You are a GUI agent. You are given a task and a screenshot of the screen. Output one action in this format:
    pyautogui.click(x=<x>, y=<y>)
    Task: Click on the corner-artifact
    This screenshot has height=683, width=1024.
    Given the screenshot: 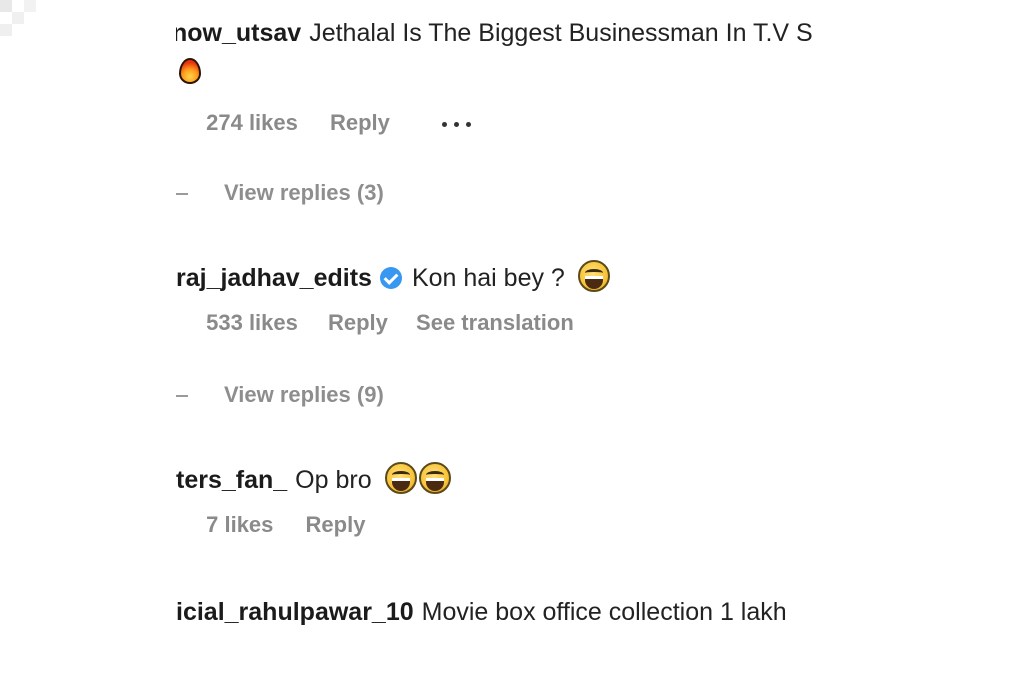 What is the action you would take?
    pyautogui.click(x=20, y=20)
    